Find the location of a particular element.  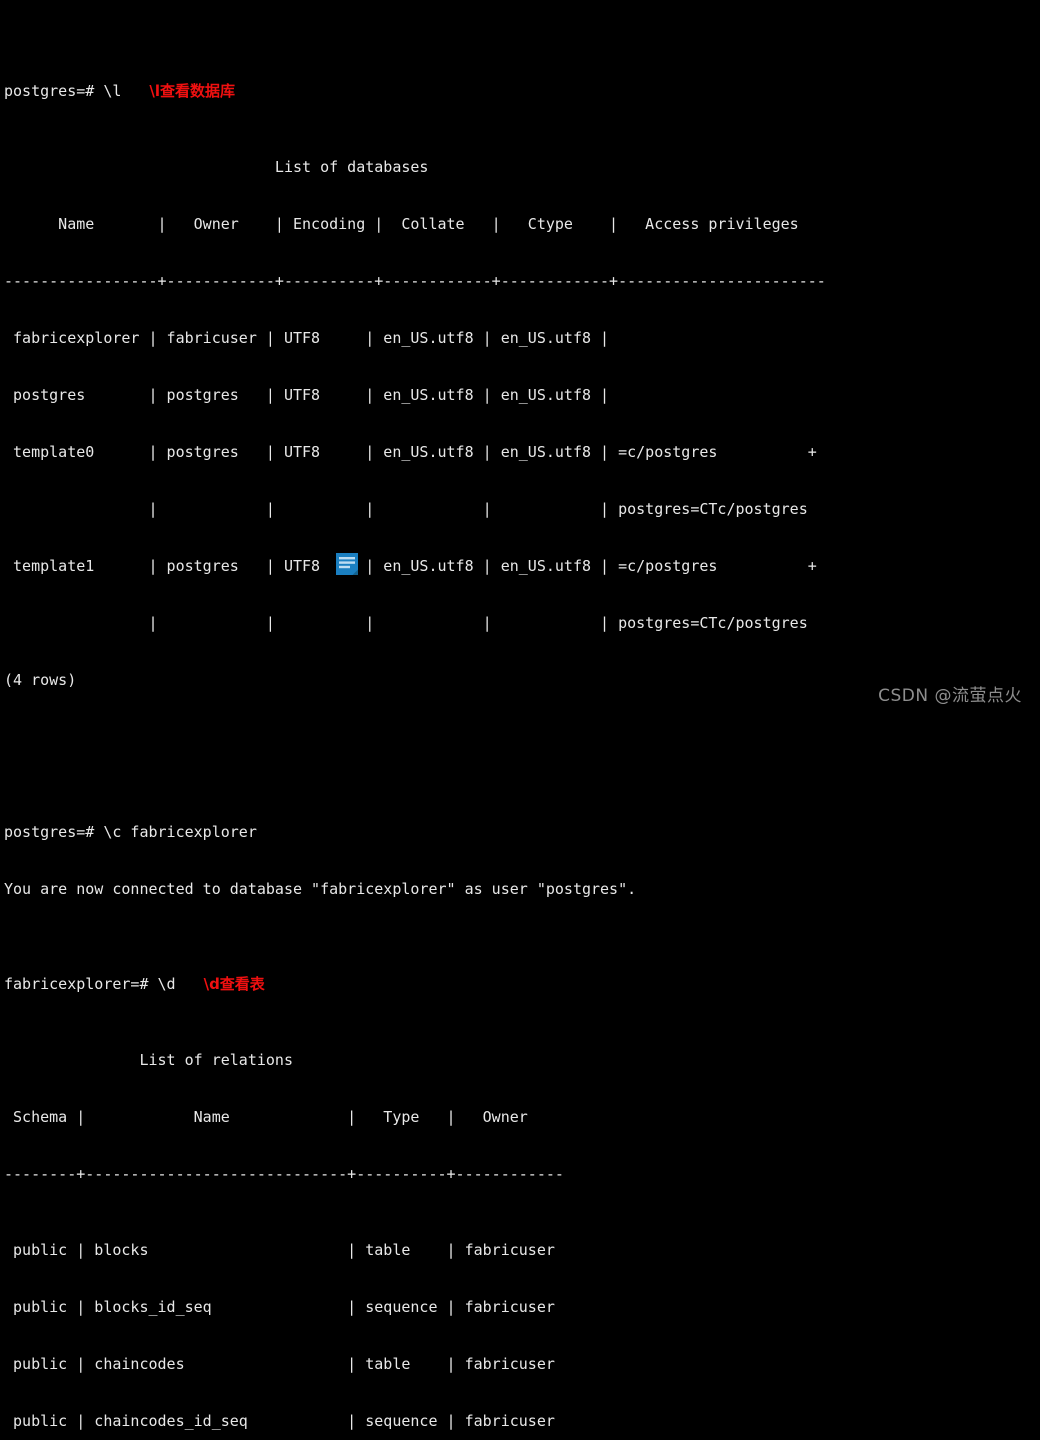

terminal-line-prompt-connect: postgres=# \c fabricexplorer is located at coordinates (130, 832).